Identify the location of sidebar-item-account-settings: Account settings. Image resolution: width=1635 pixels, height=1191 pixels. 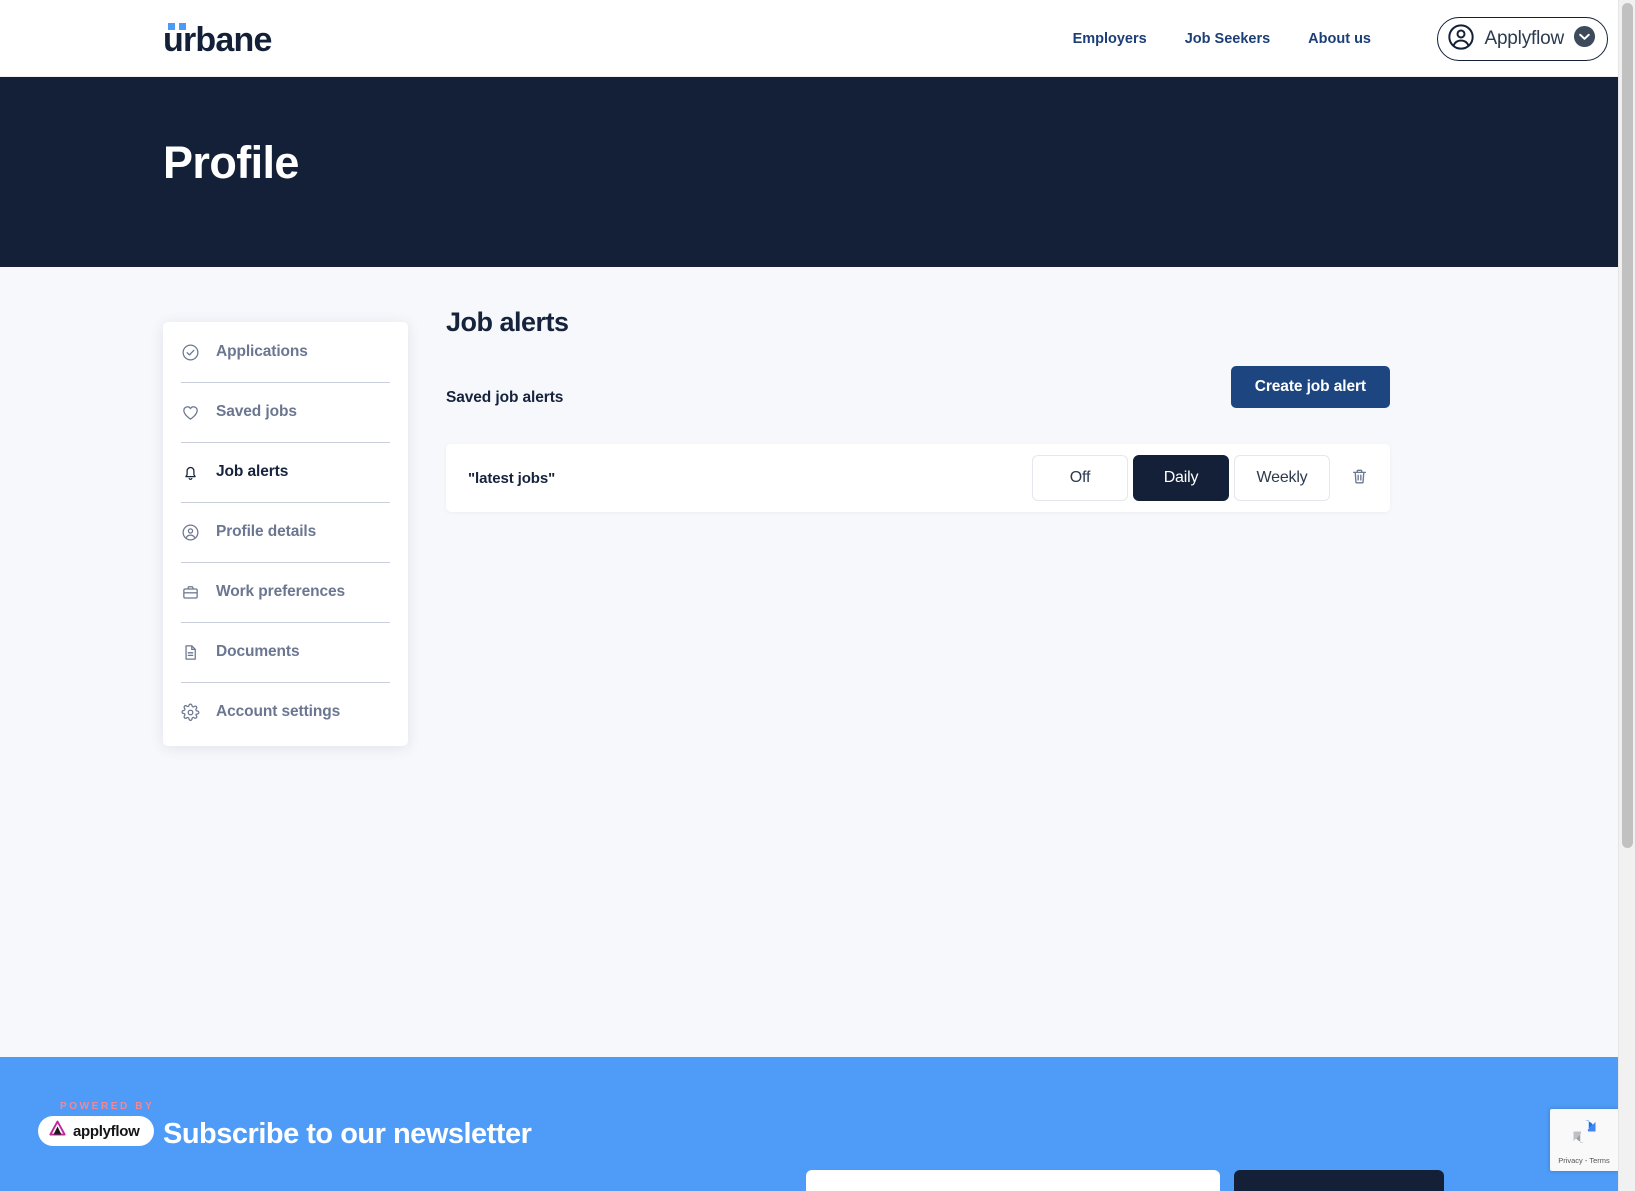
(285, 712).